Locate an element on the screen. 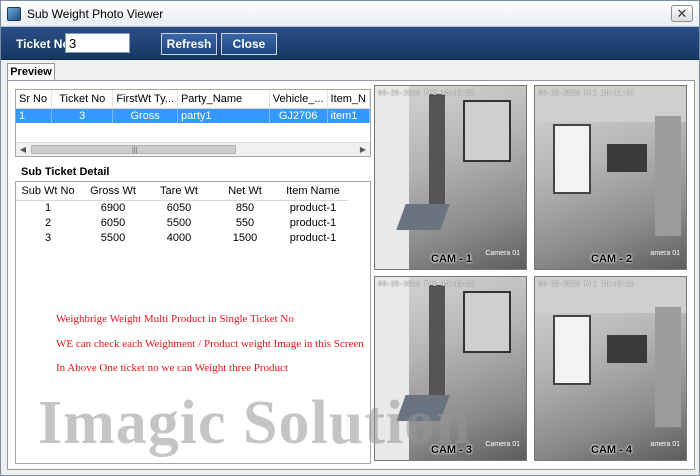 This screenshot has width=700, height=476. column-header: Item_N is located at coordinates (348, 99).